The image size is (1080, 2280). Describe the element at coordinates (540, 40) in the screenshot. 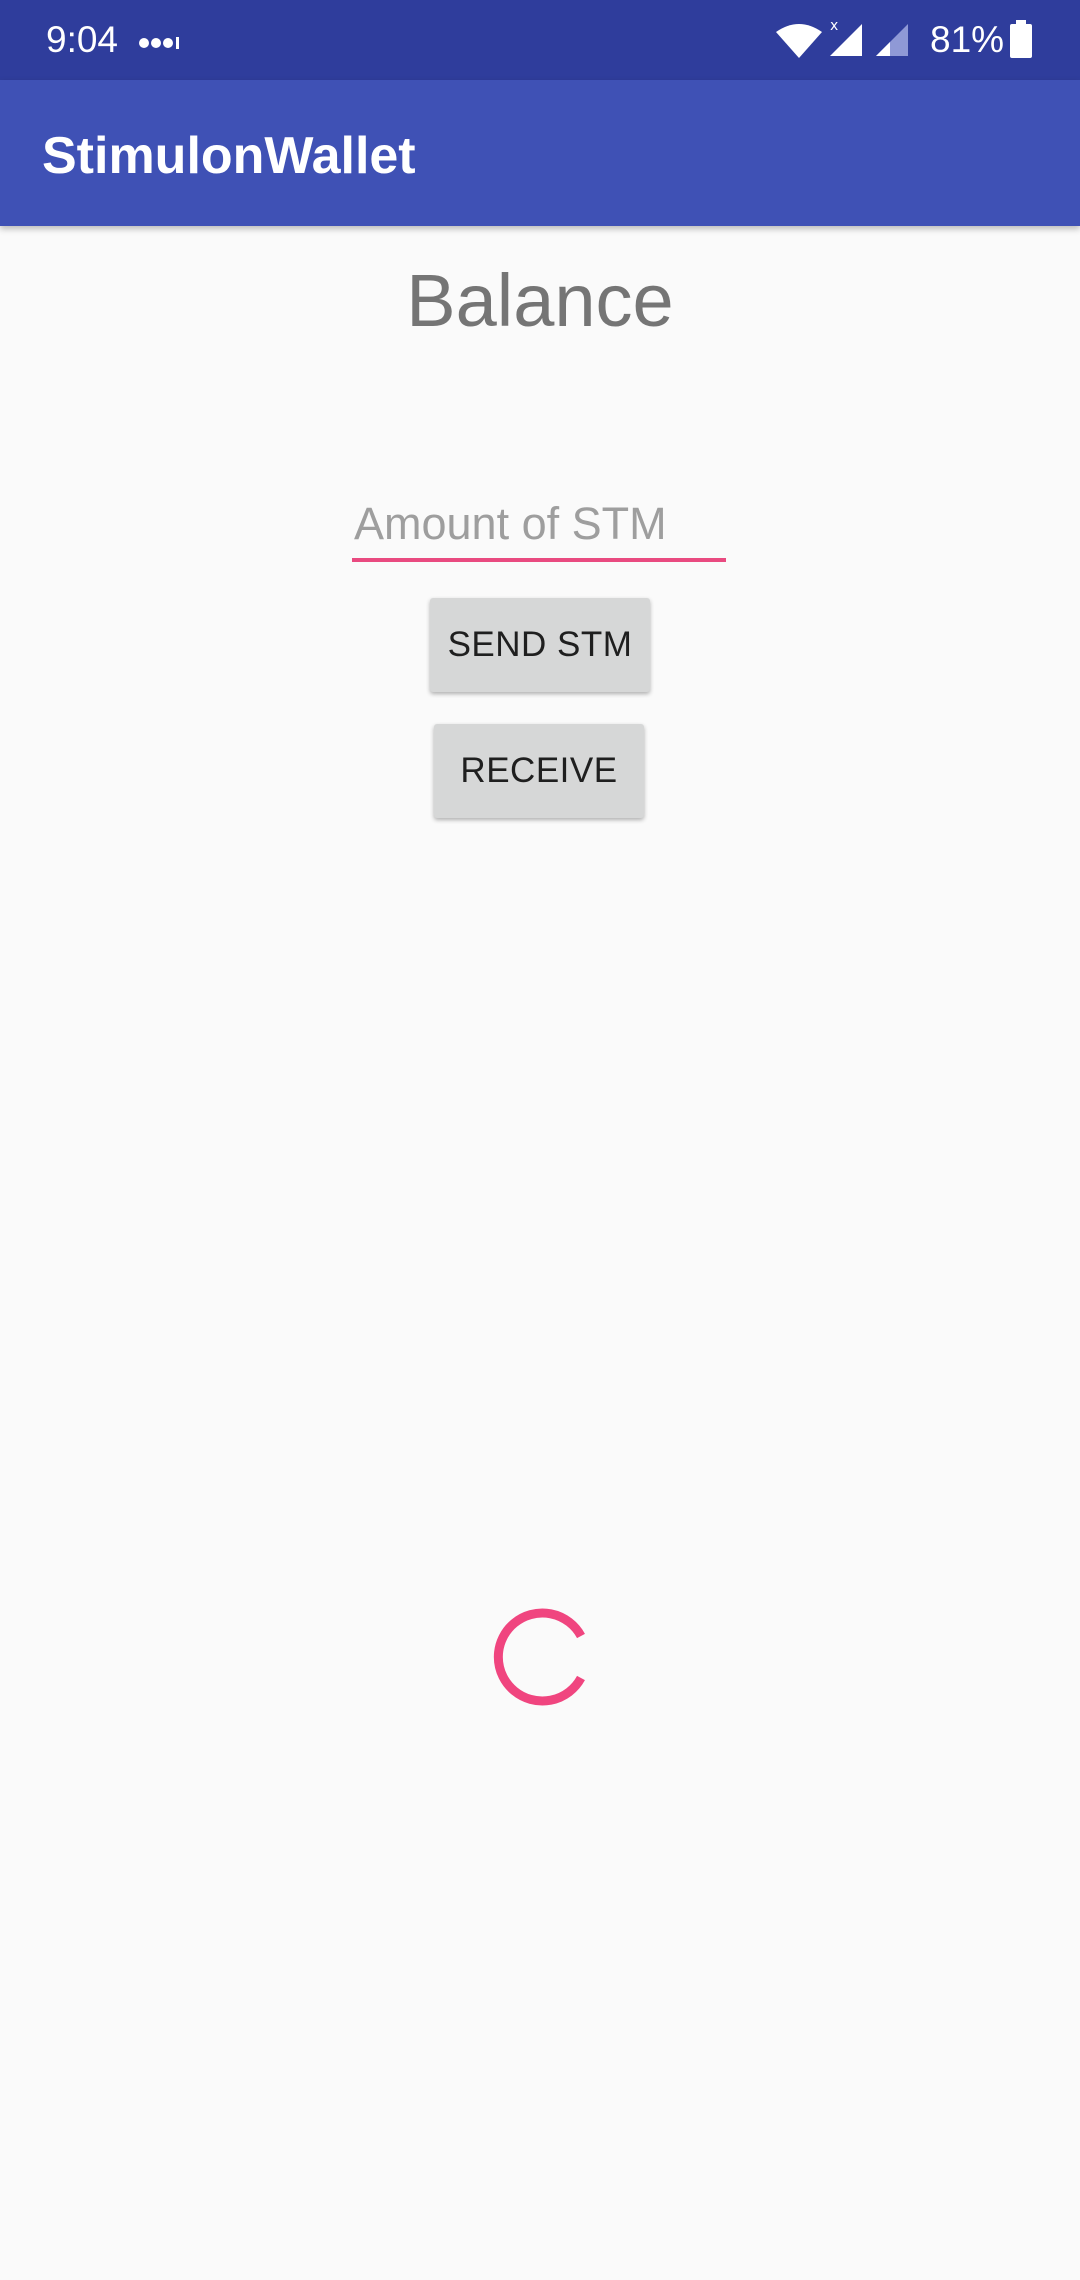

I see `status-bar: 9:04 x 81%` at that location.